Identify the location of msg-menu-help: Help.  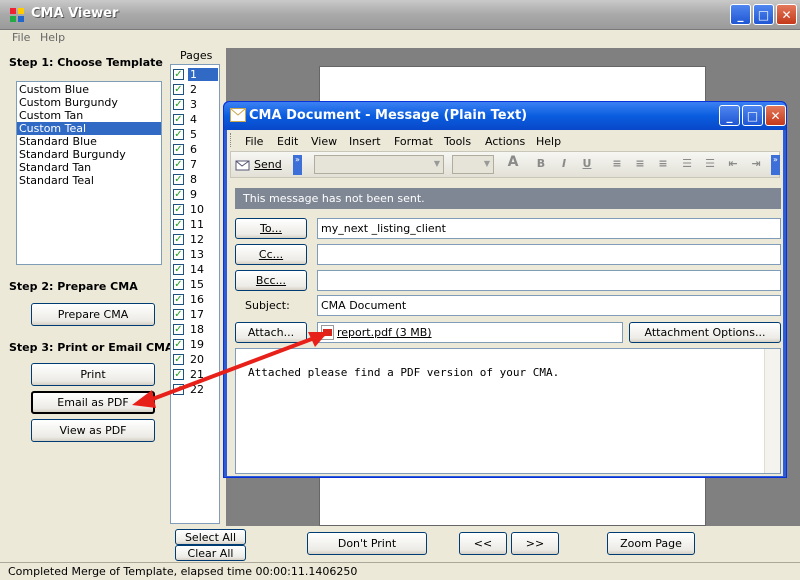
(548, 141).